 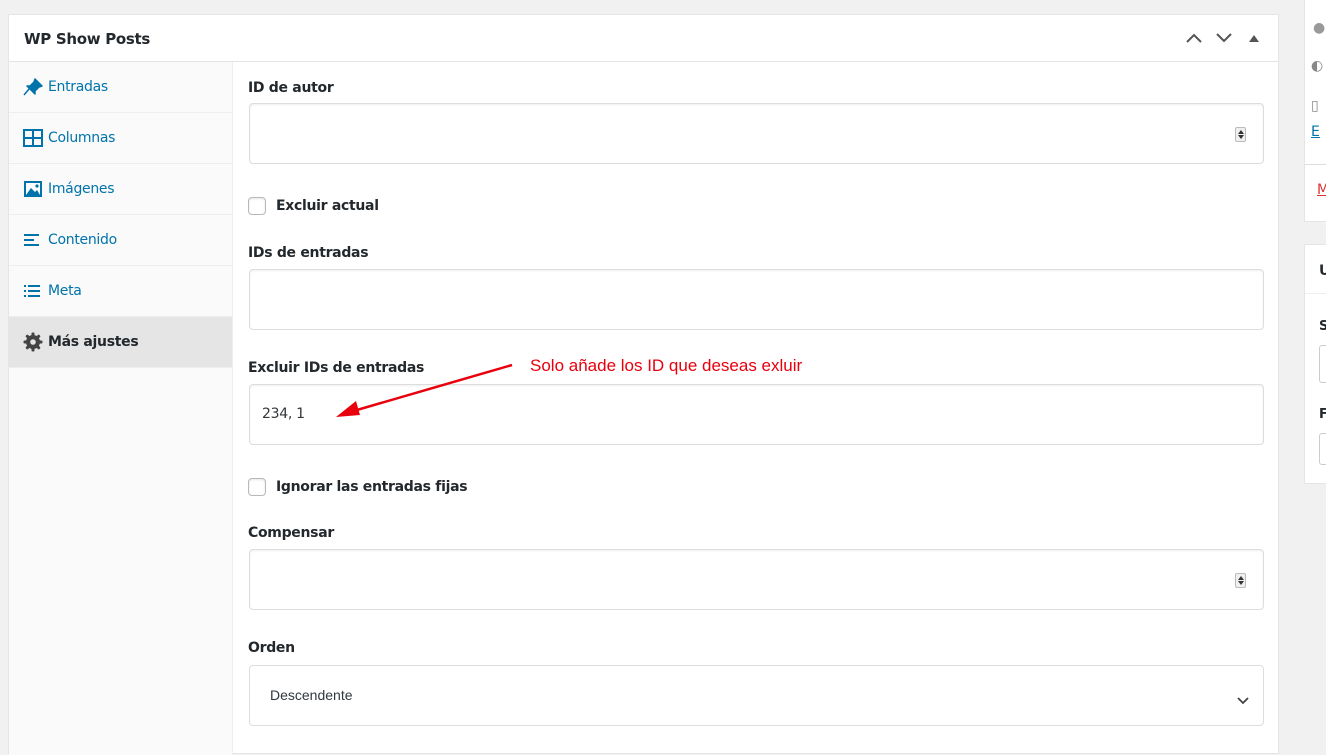 What do you see at coordinates (1317, 66) in the screenshot?
I see `eye-icon: ◐` at bounding box center [1317, 66].